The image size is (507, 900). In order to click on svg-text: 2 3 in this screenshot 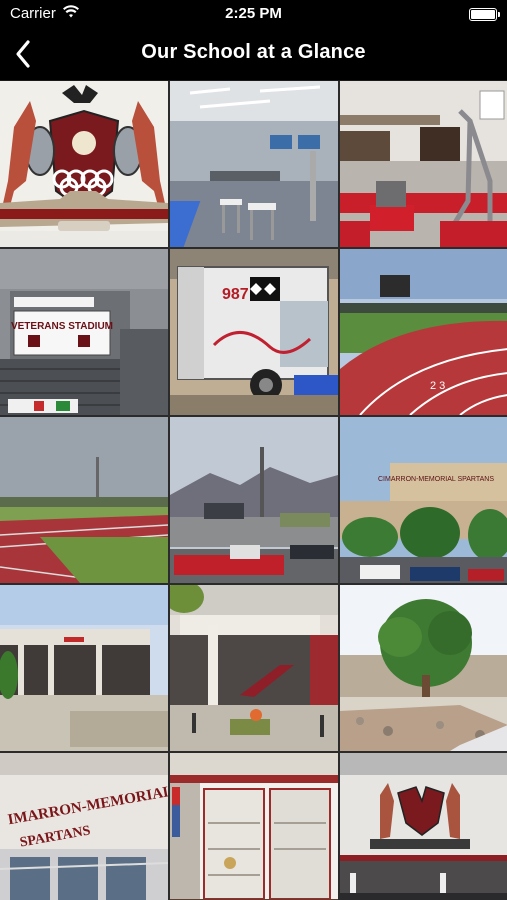, I will do `click(437, 386)`.